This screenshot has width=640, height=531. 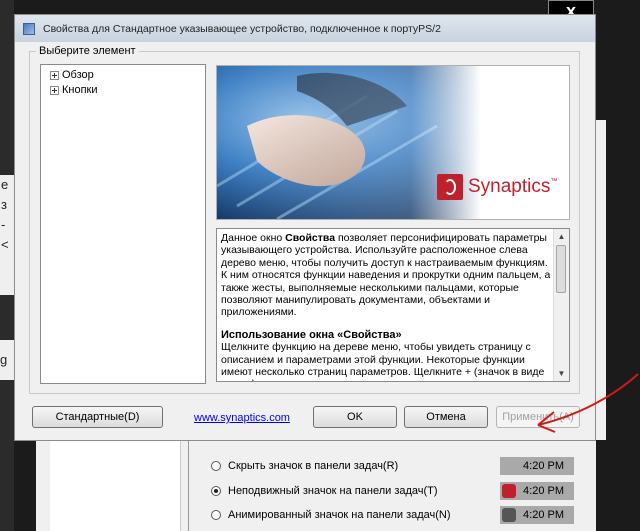 I want to click on tray-option-static: Неподвижный значок на панели задач(T), so click(x=324, y=491).